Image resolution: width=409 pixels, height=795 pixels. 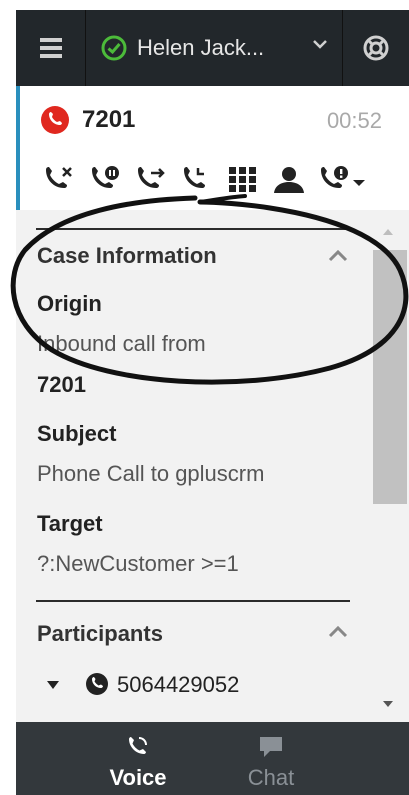 What do you see at coordinates (127, 255) in the screenshot?
I see `case-information-title: Case Information` at bounding box center [127, 255].